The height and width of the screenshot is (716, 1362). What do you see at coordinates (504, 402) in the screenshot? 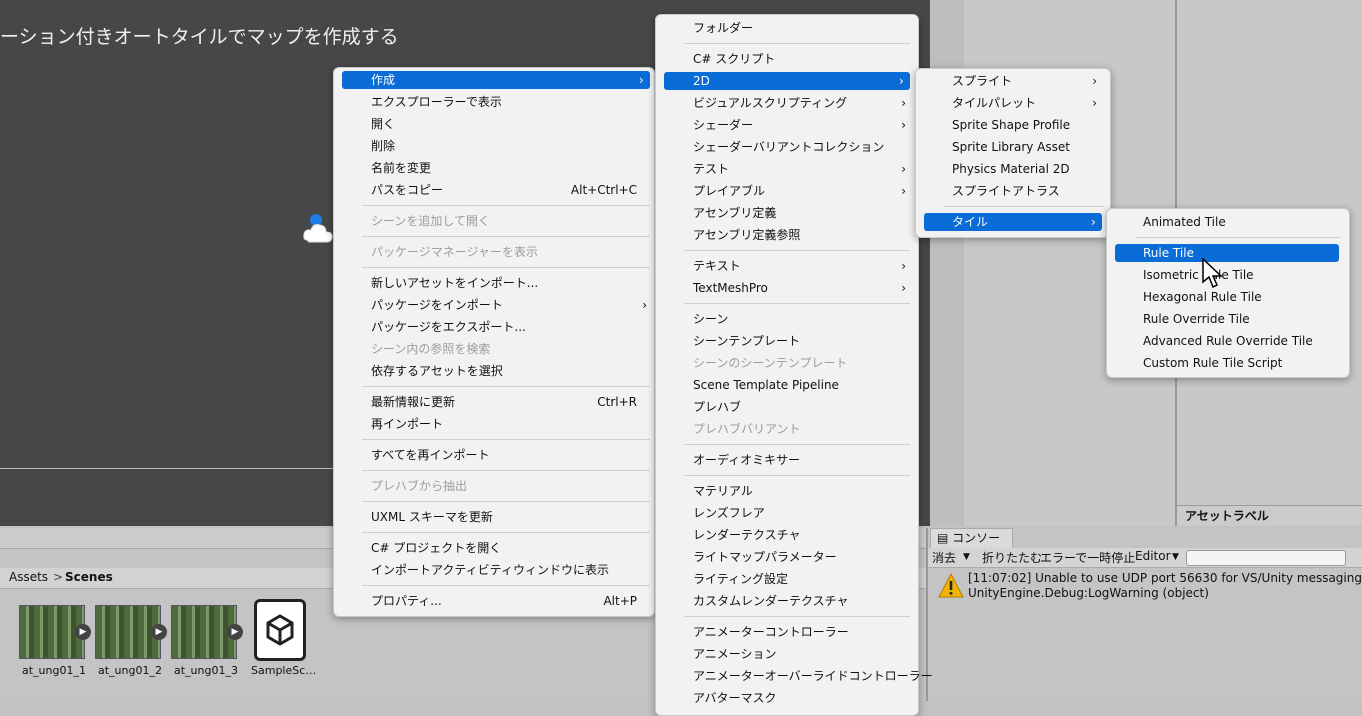
I see `menu-item-refresh: 最新情報に更新 Ctrl+R` at bounding box center [504, 402].